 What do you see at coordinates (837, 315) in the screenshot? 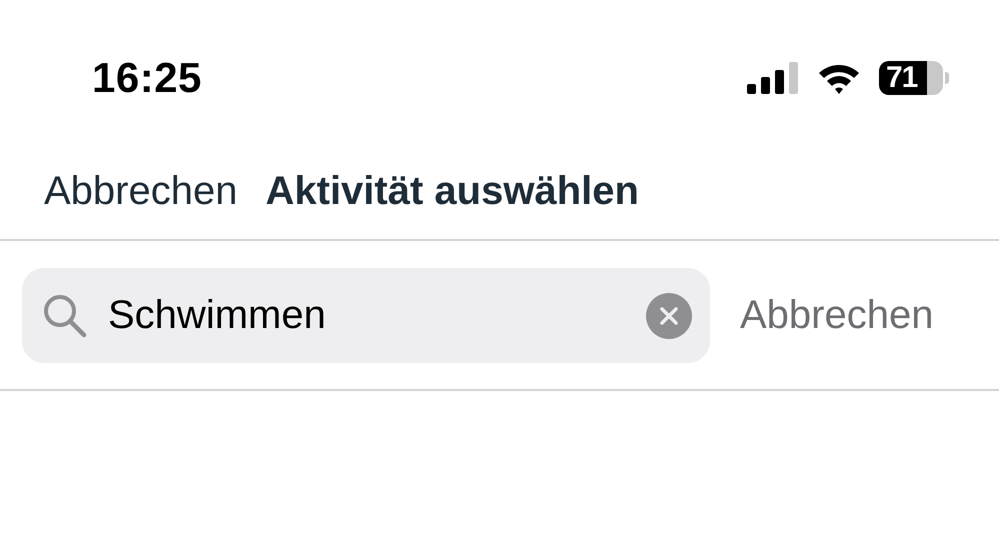
I see `cancel-search-button: Abbrechen` at bounding box center [837, 315].